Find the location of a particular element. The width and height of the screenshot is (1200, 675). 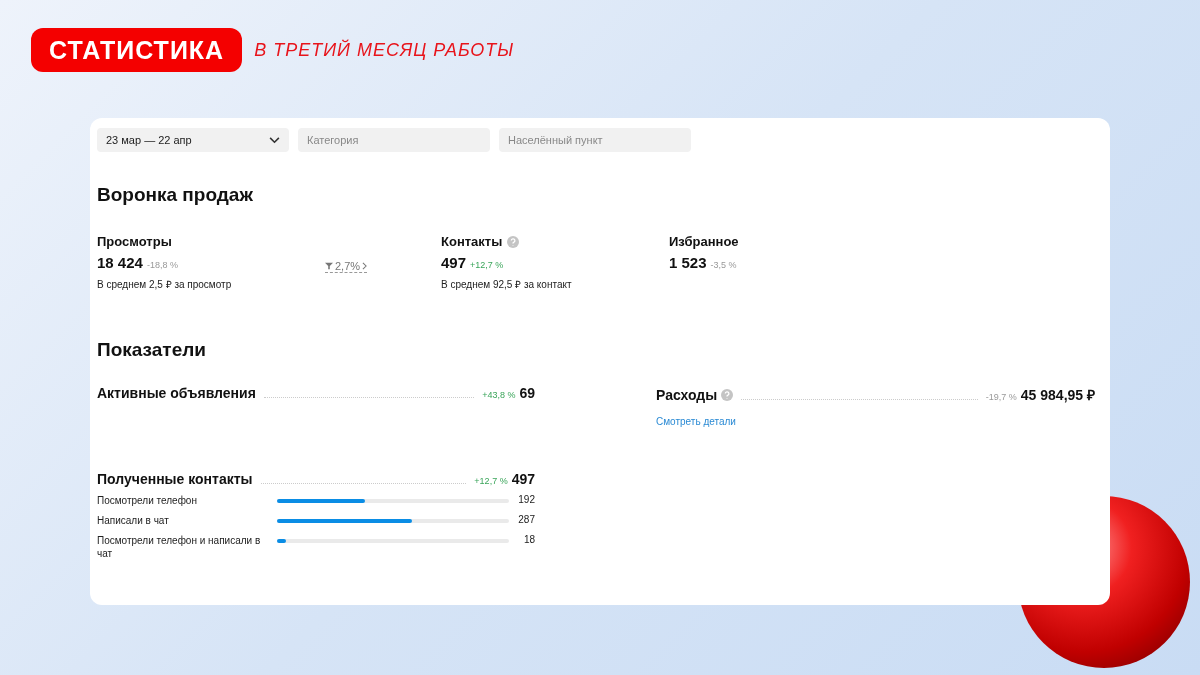

stage-value: 18 424 is located at coordinates (120, 262).